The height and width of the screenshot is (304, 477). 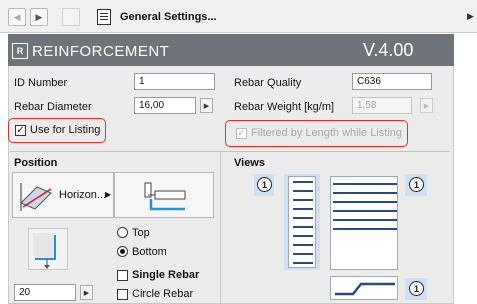 I want to click on section-view-shape-icon, so click(x=365, y=289).